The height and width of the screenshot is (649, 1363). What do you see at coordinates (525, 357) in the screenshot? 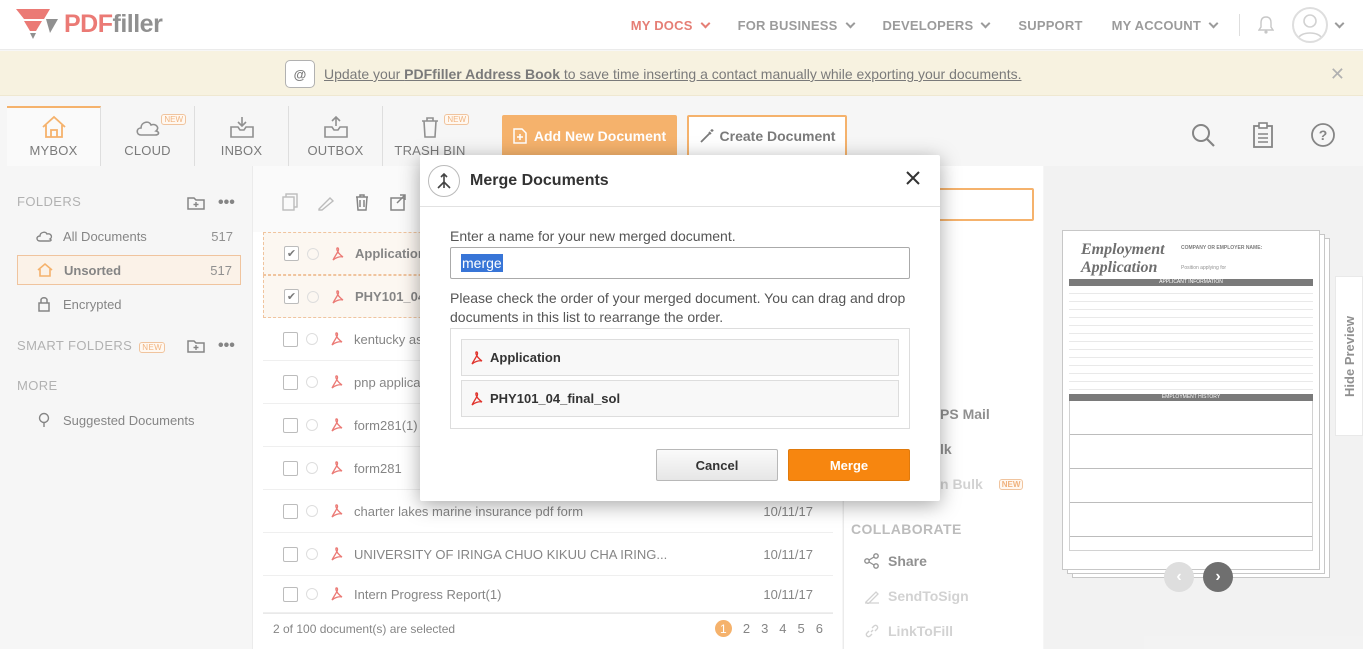
I see `merge-item-name: Application` at bounding box center [525, 357].